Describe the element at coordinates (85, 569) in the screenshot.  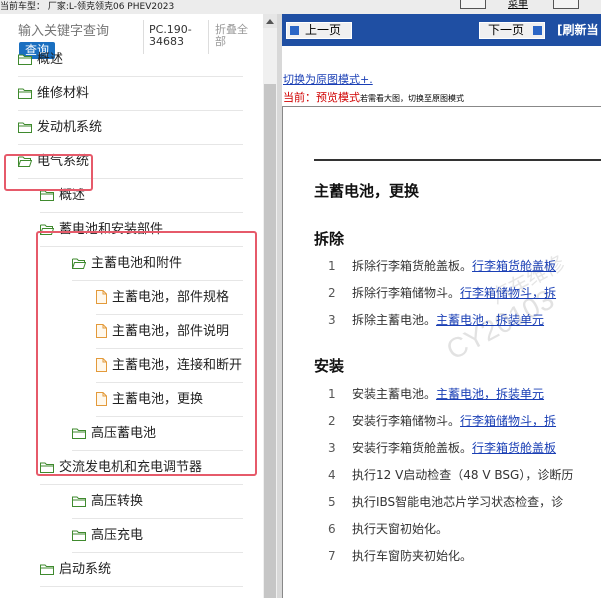
I see `tree-item-label: 启动系统` at that location.